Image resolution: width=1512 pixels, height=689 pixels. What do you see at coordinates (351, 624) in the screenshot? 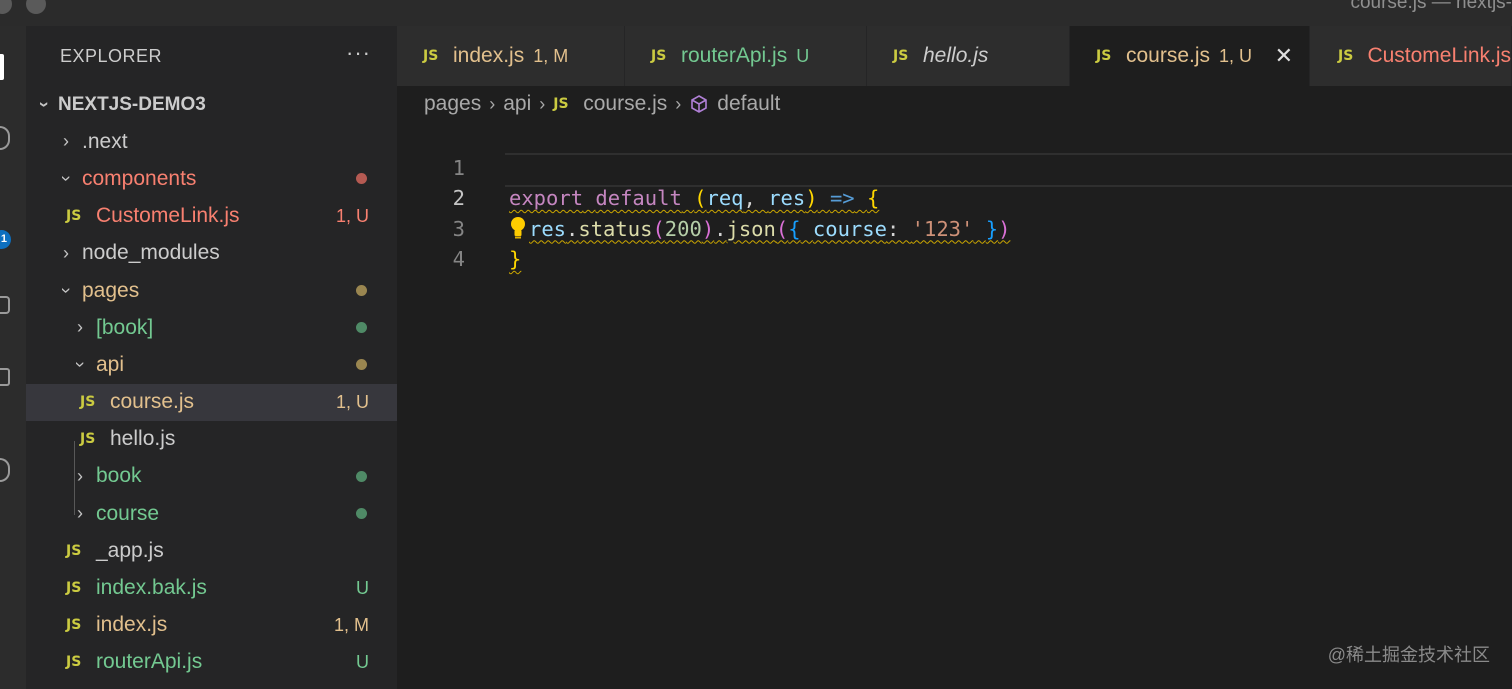
I see `file-status: 1, M` at bounding box center [351, 624].